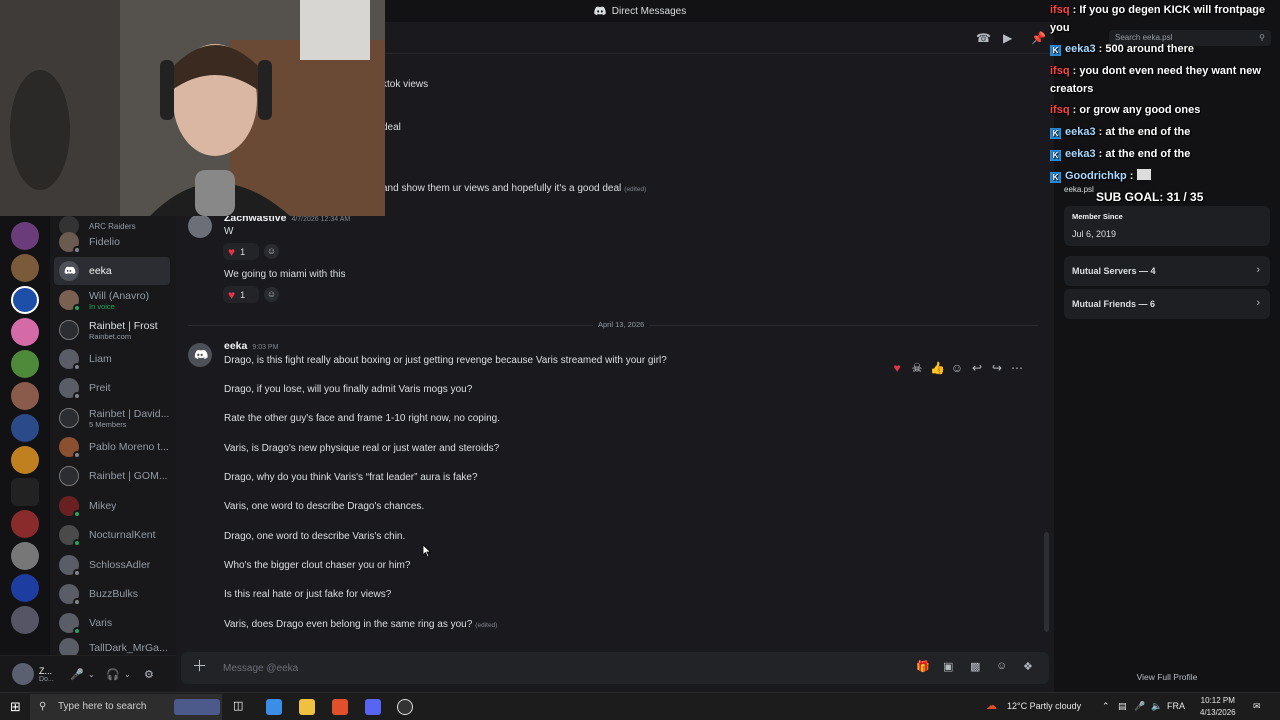  What do you see at coordinates (1007, 38) in the screenshot?
I see `video-call-icon: ▶` at bounding box center [1007, 38].